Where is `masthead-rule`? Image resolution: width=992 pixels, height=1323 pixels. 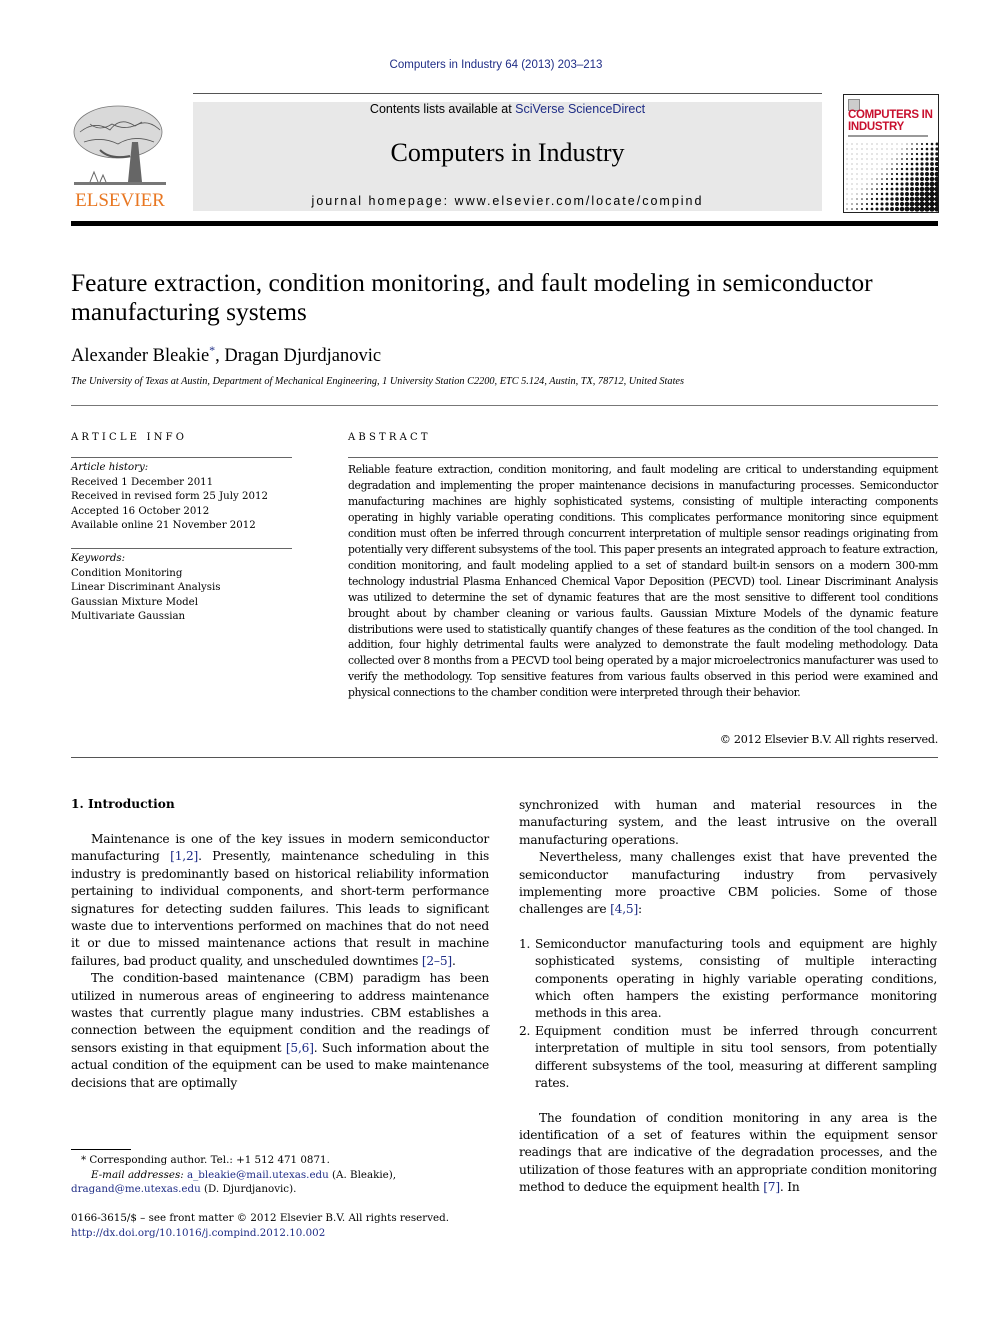
masthead-rule is located at coordinates (504, 223).